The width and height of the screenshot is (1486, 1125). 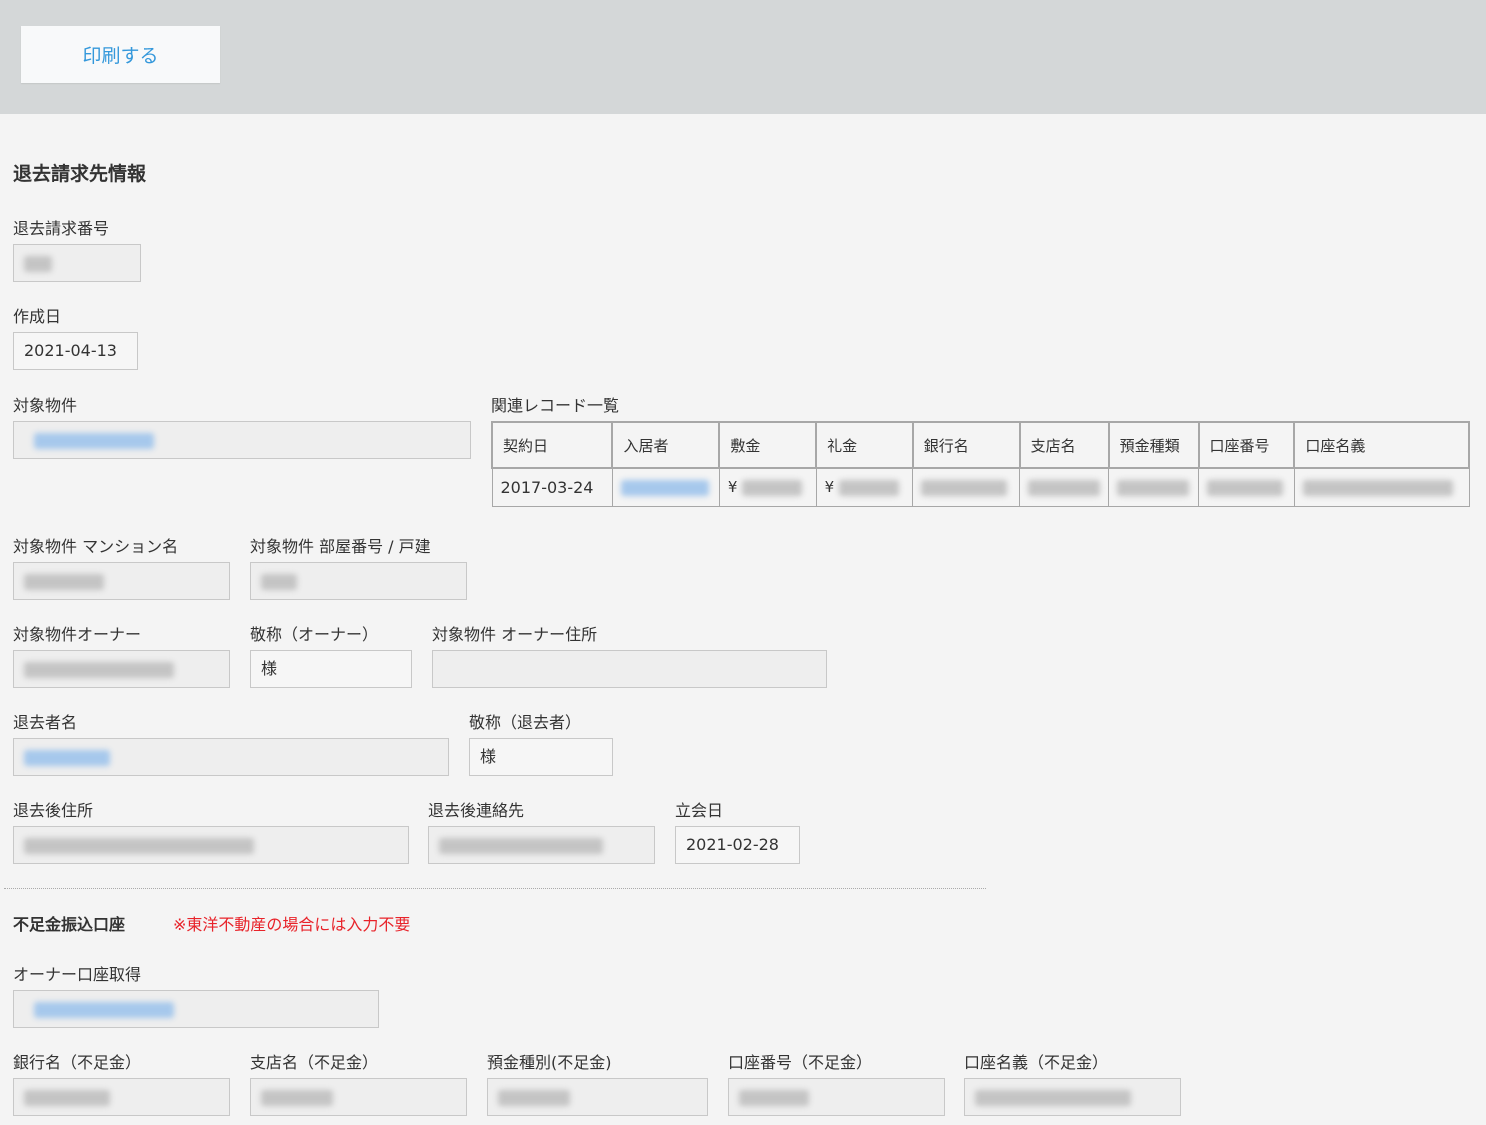 I want to click on tenant-honorific-field: 様, so click(x=541, y=757).